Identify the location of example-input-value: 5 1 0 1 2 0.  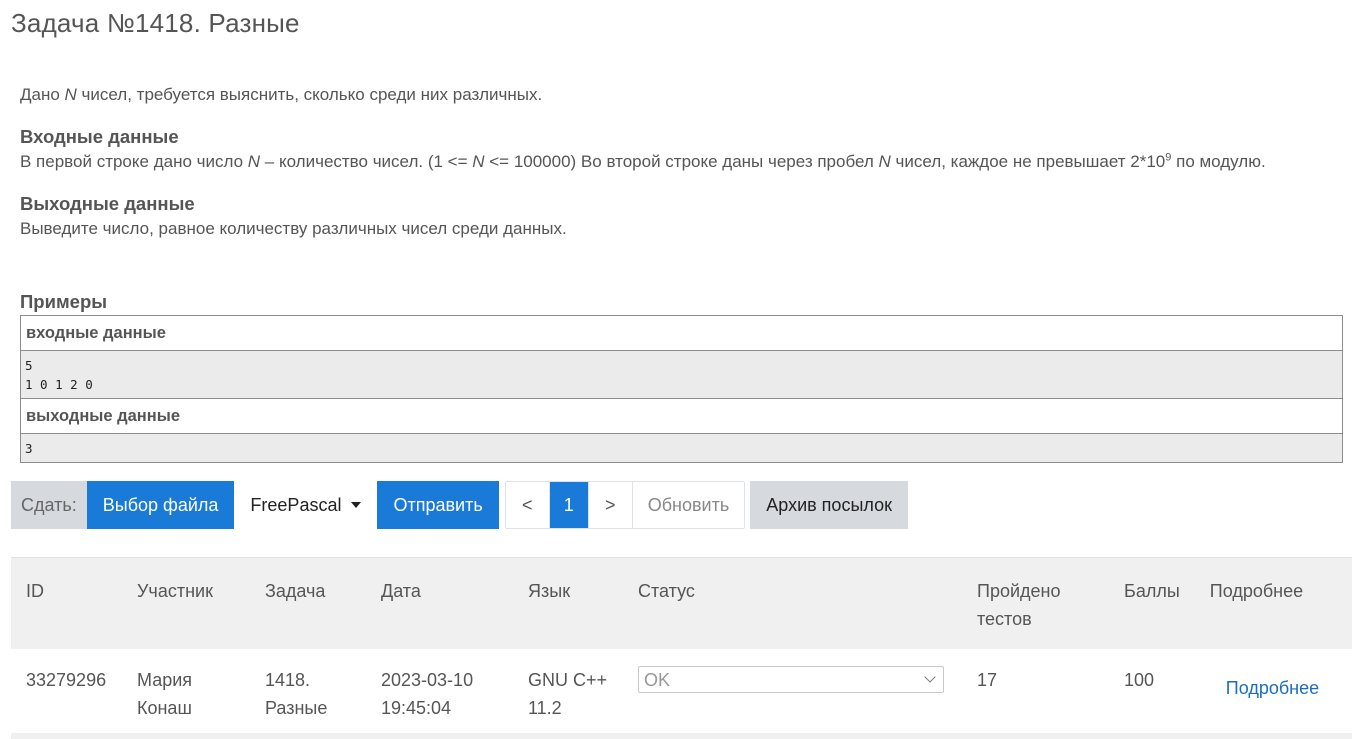
(681, 375).